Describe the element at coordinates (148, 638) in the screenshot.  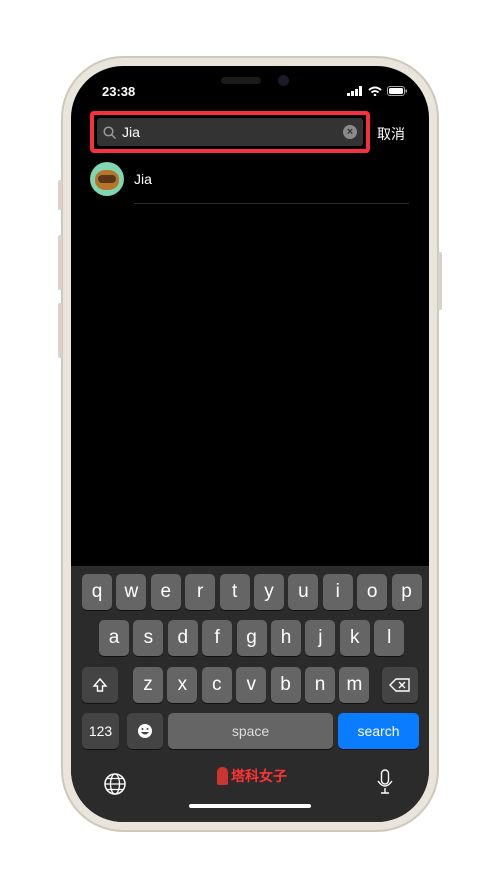
I see `key-s: s` at that location.